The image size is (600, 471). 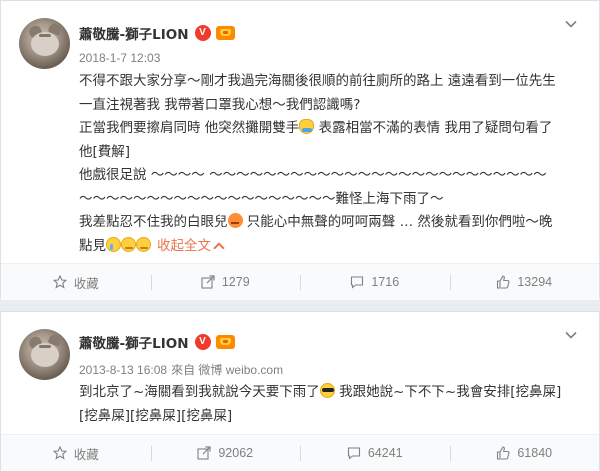 What do you see at coordinates (535, 453) in the screenshot?
I see `action-label: 61840` at bounding box center [535, 453].